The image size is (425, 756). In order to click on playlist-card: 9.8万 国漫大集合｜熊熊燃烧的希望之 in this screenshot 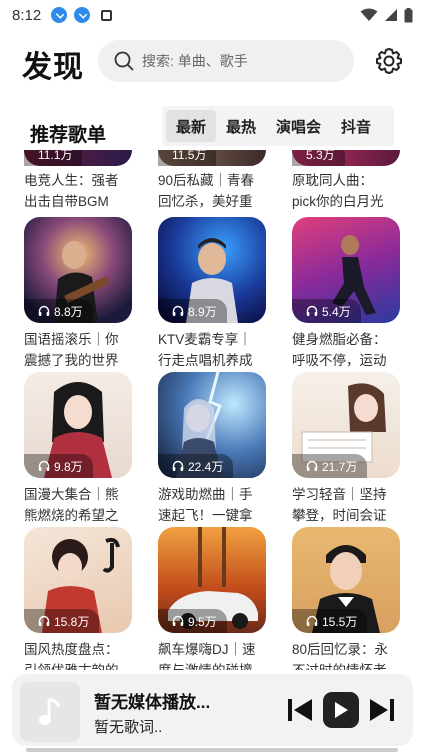, I will do `click(78, 449)`.